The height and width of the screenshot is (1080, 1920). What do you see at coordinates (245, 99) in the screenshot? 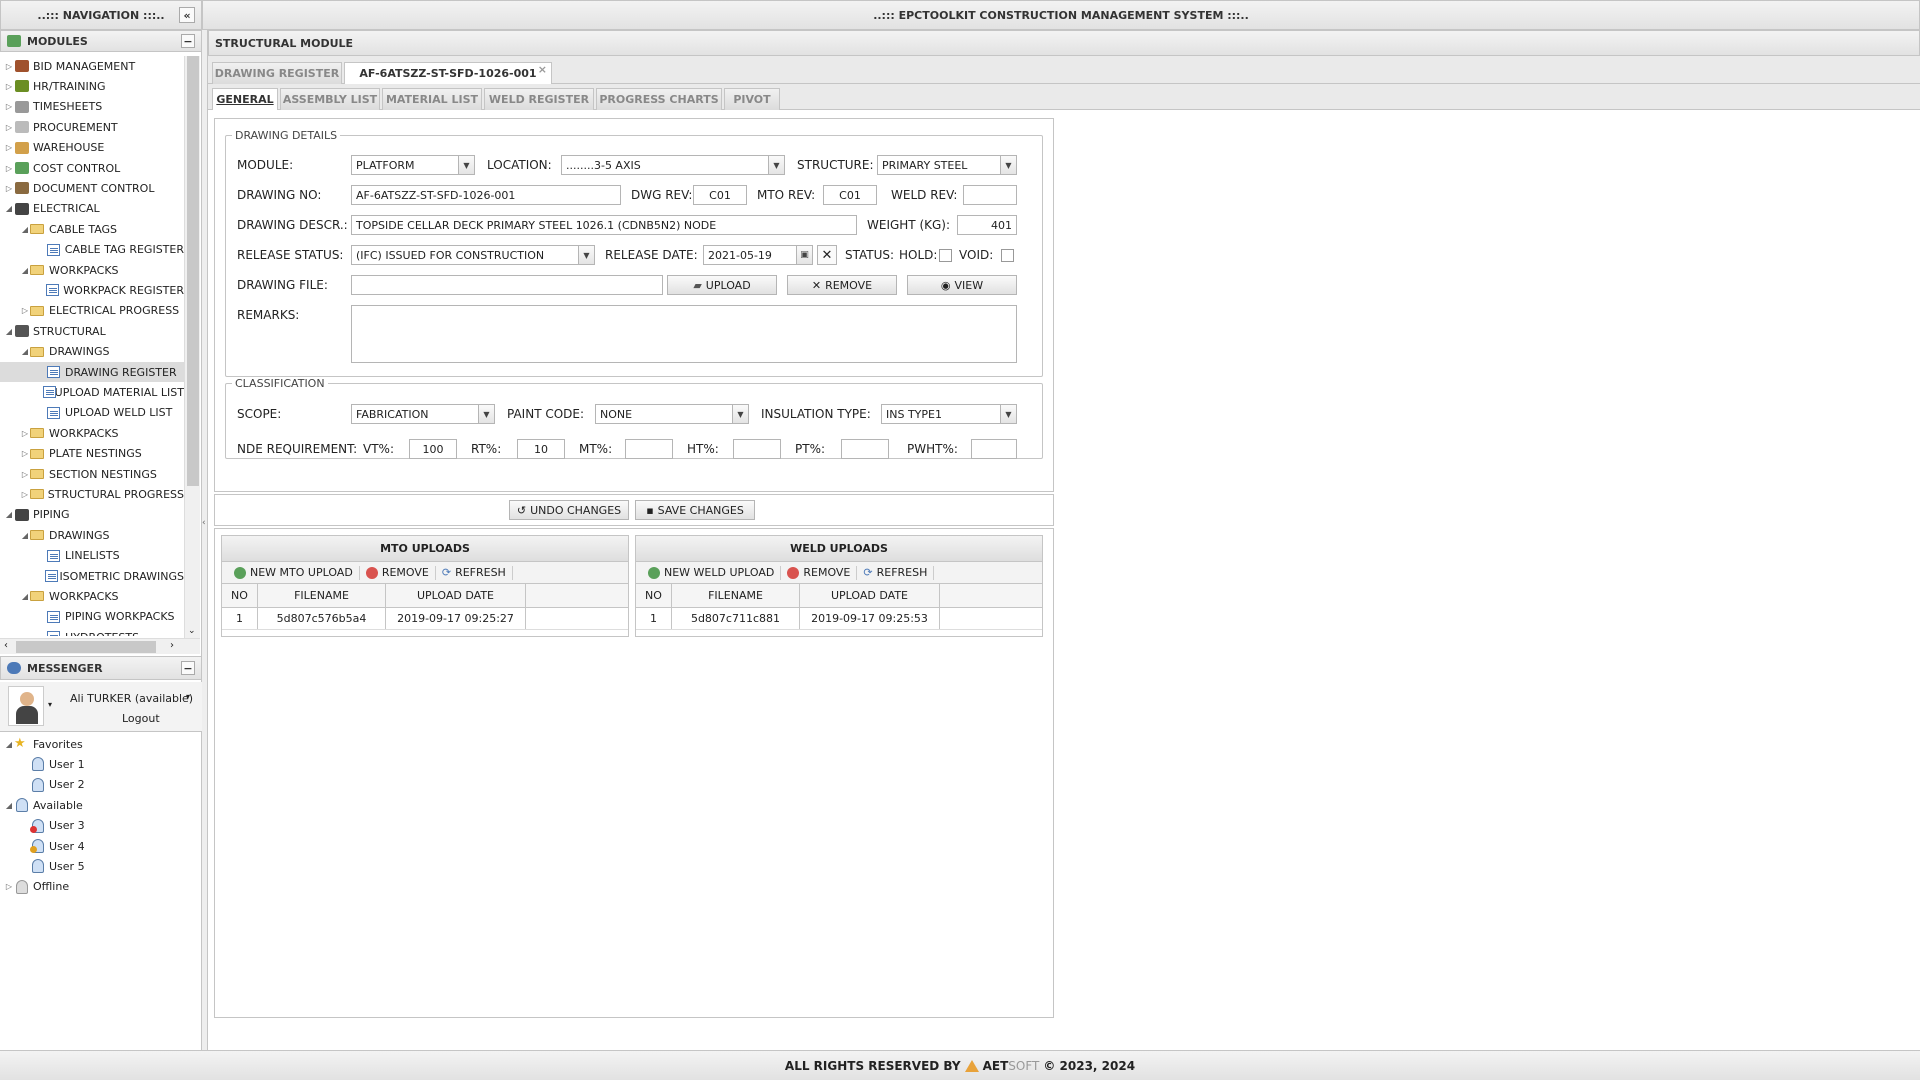
I see `tab-general: GENERAL` at bounding box center [245, 99].